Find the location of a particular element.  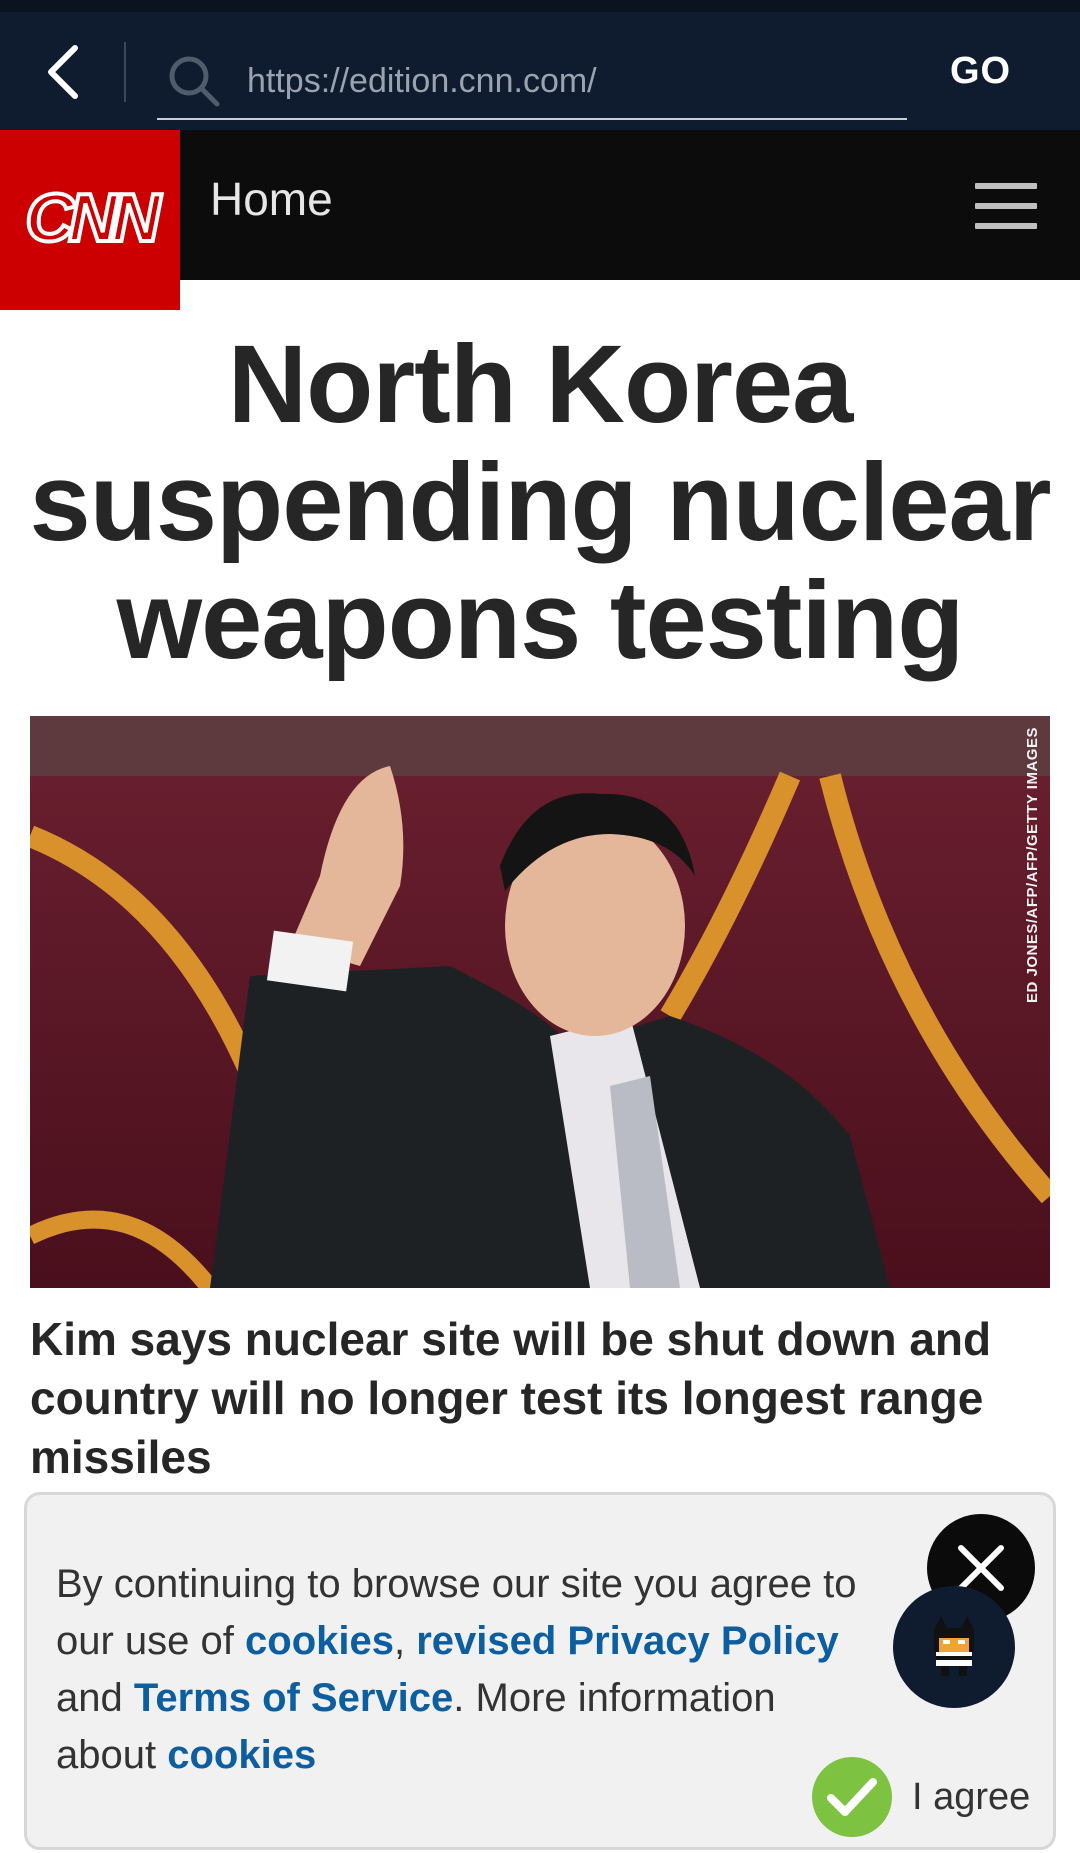

chevron-left-icon is located at coordinates (63, 72).